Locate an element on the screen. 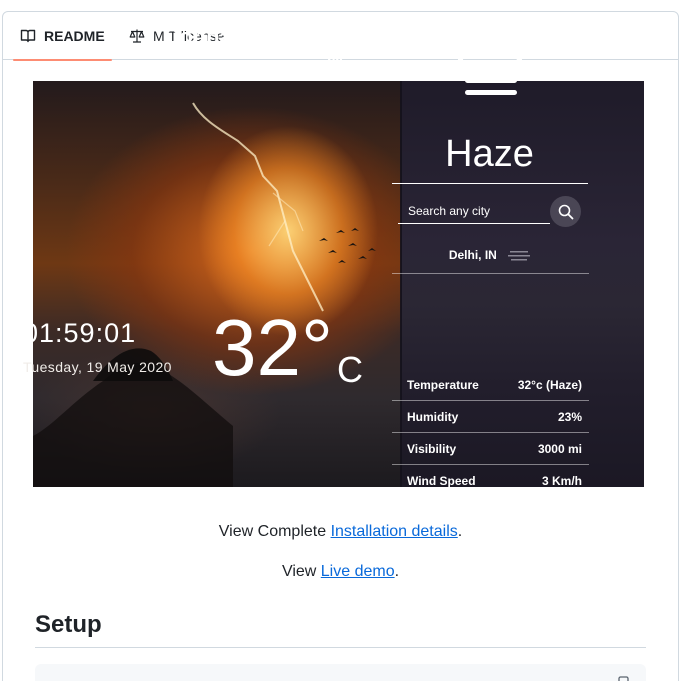  location-label: Delhi, IN is located at coordinates (472, 255).